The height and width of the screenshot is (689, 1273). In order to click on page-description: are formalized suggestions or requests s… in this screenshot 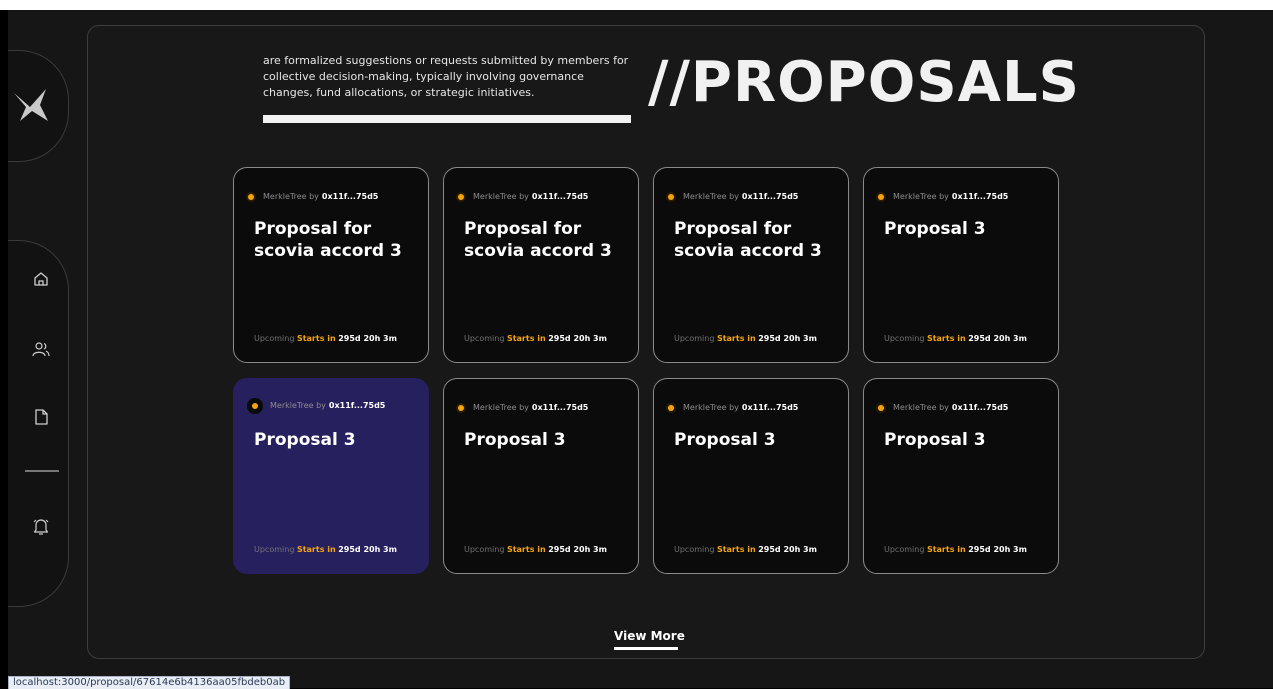, I will do `click(446, 76)`.